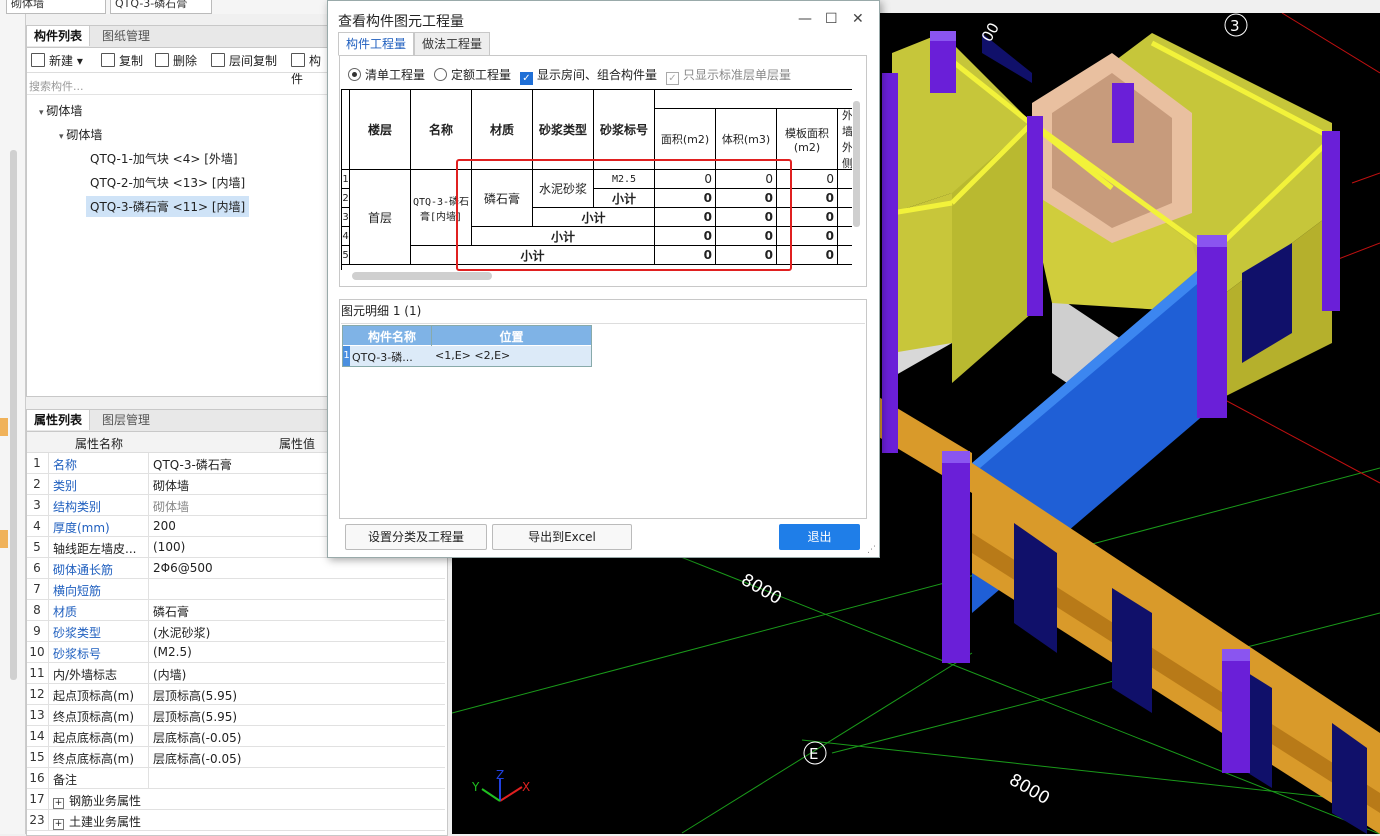 The image size is (1380, 836). I want to click on property-row: 13 终点顶标高(m) 层顶标高(5.95), so click(236, 715).